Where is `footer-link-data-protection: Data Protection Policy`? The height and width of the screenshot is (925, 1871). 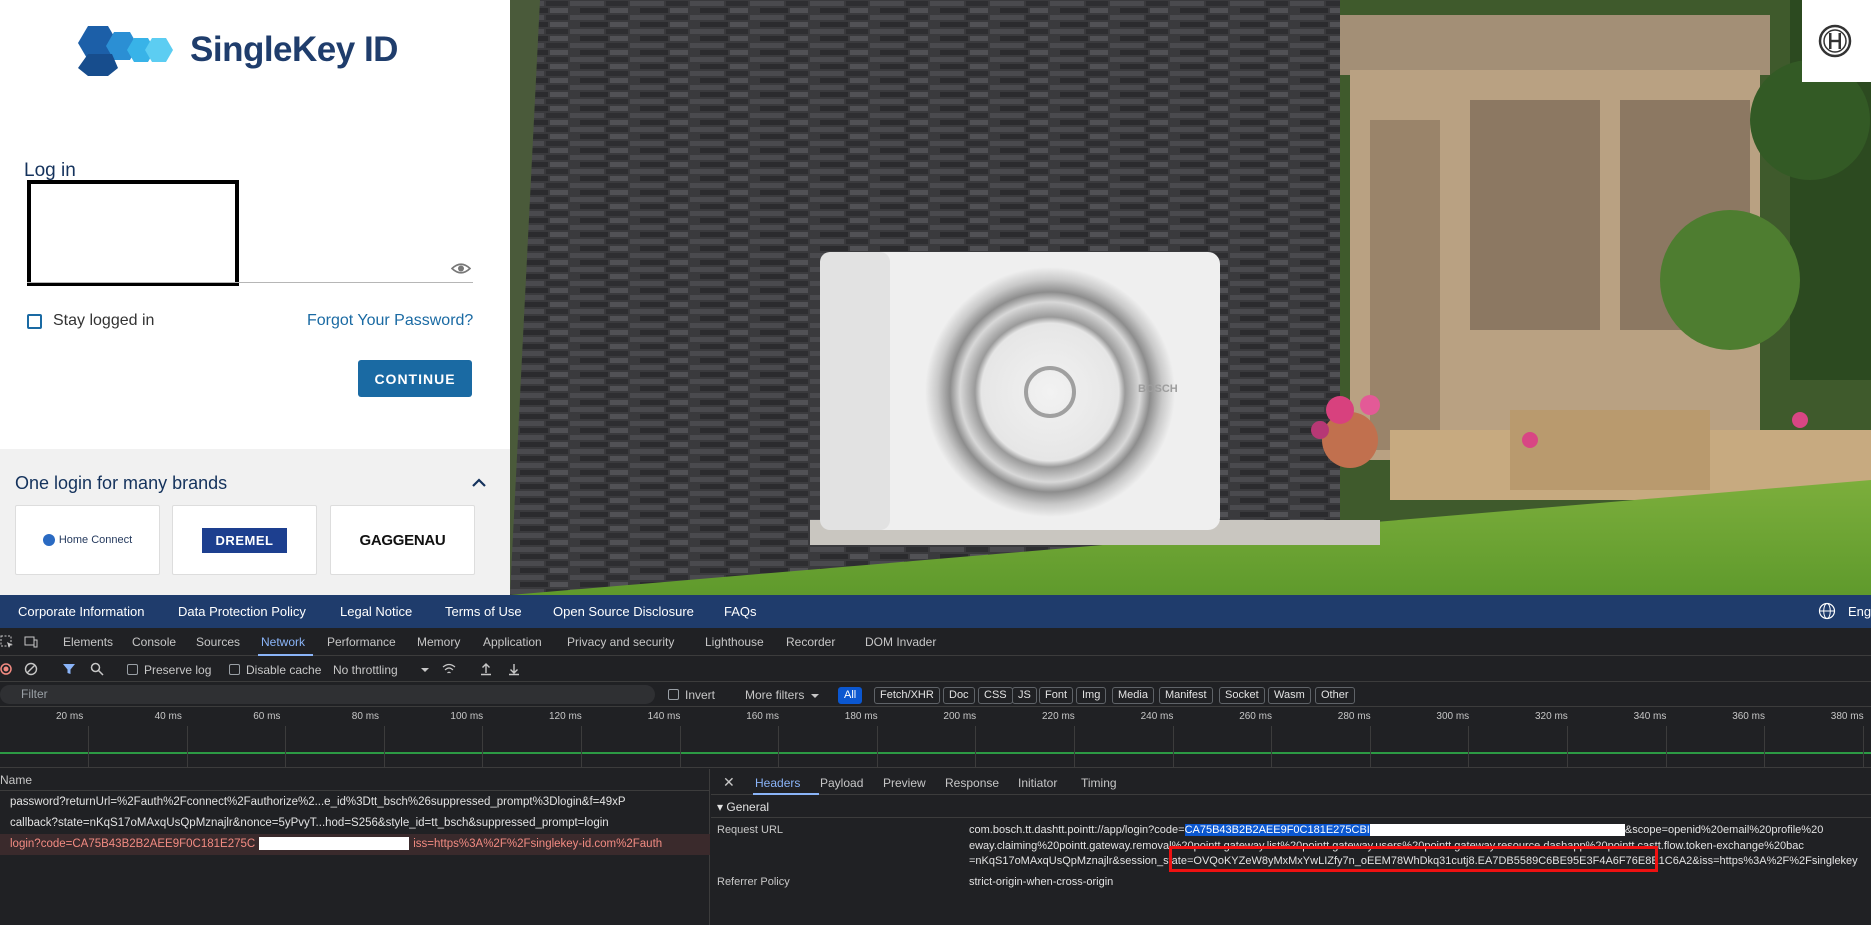 footer-link-data-protection: Data Protection Policy is located at coordinates (242, 611).